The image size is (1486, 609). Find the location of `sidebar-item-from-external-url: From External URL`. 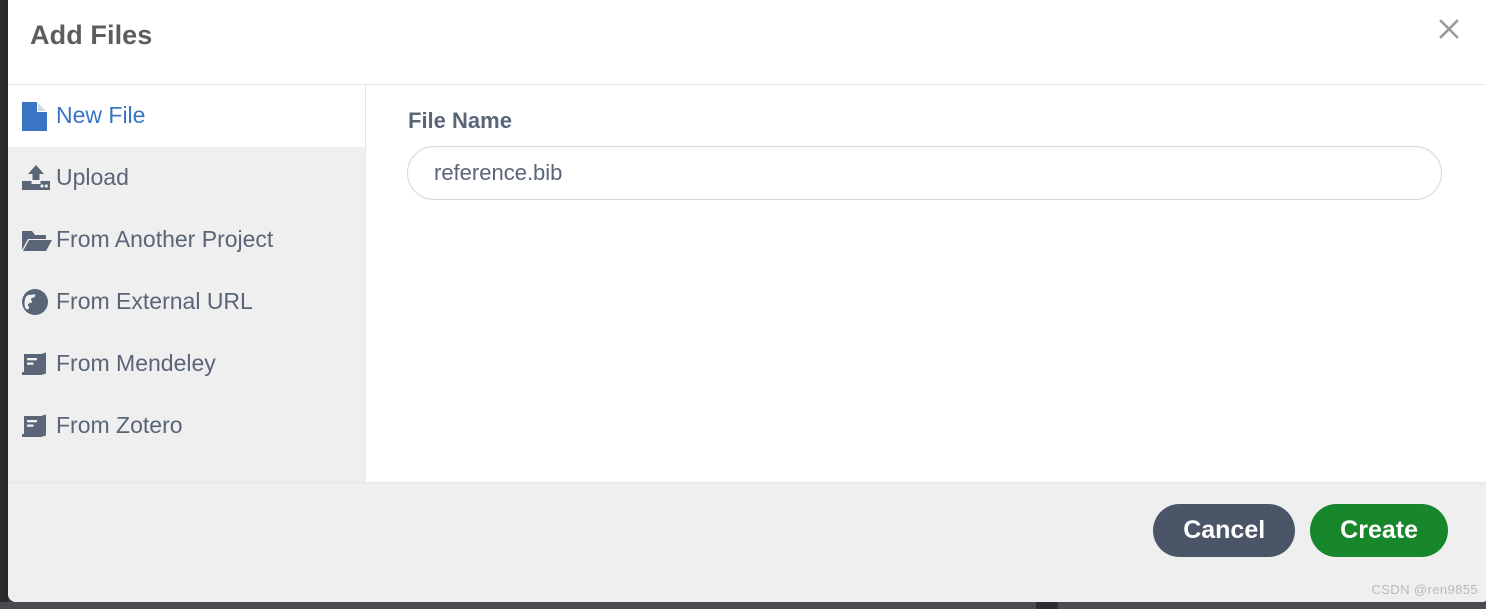

sidebar-item-from-external-url: From External URL is located at coordinates (186, 302).